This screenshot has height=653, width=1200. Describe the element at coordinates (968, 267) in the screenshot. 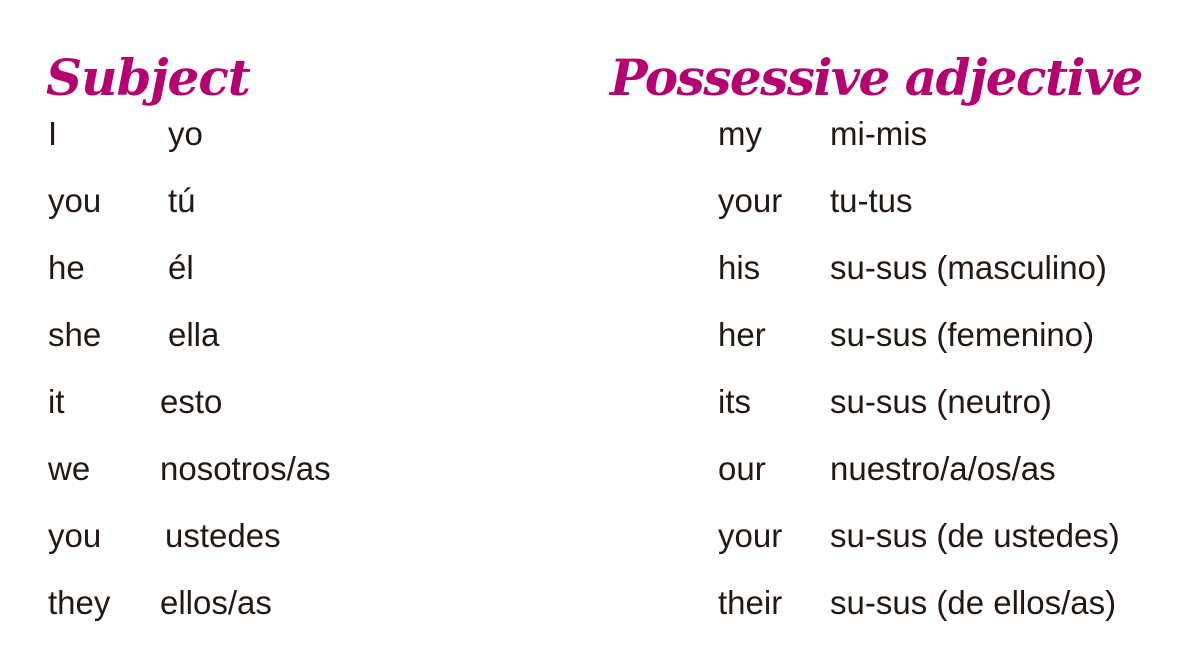

I see `spanish-possessive: su-sus (masculino)` at that location.